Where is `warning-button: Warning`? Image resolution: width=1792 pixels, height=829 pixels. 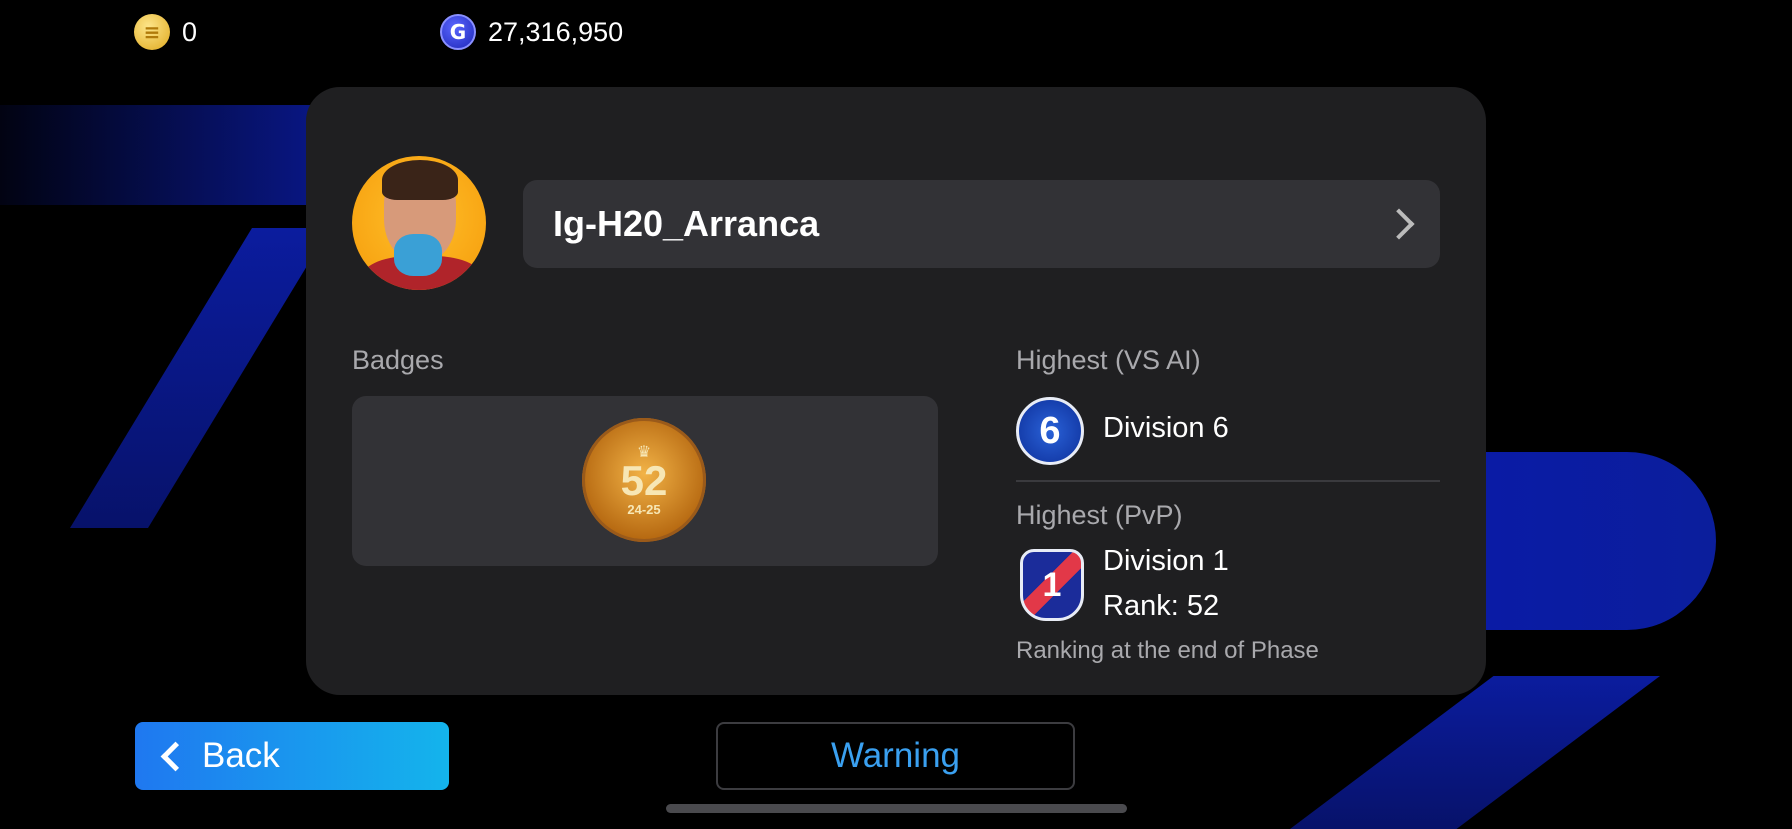
warning-button: Warning is located at coordinates (895, 756).